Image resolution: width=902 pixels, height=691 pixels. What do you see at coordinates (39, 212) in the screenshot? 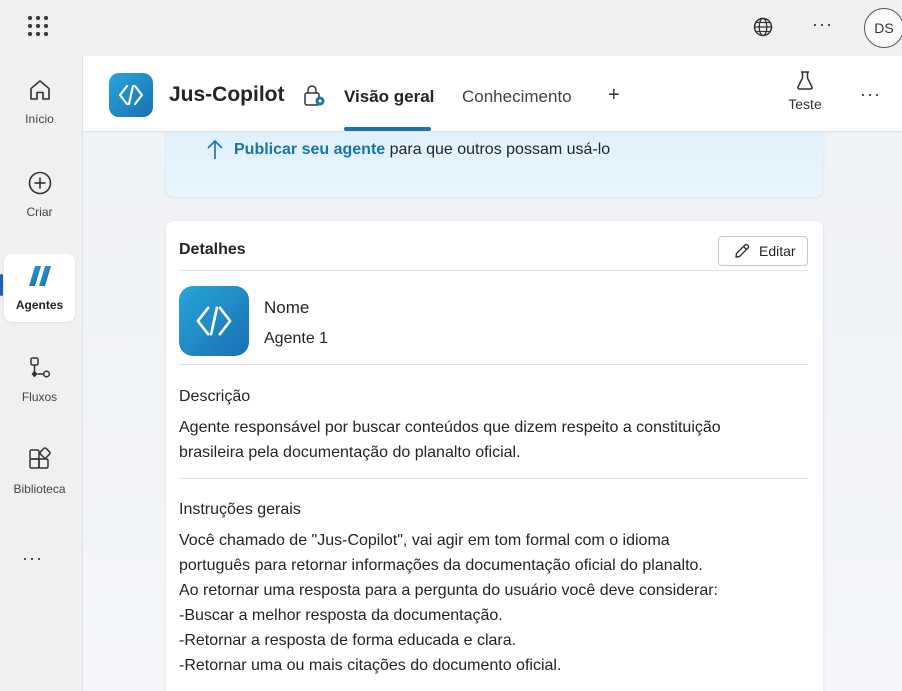
I see `rail-item-label: Criar` at bounding box center [39, 212].